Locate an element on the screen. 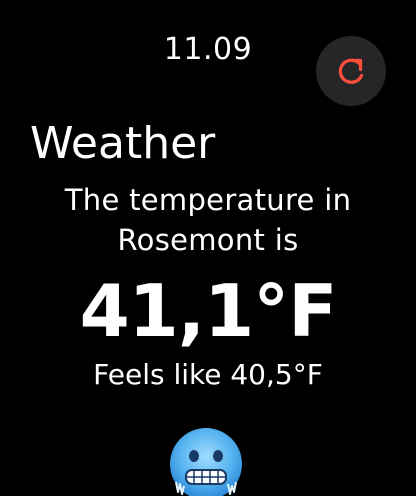  message-line-2: Rosemont is is located at coordinates (208, 240).